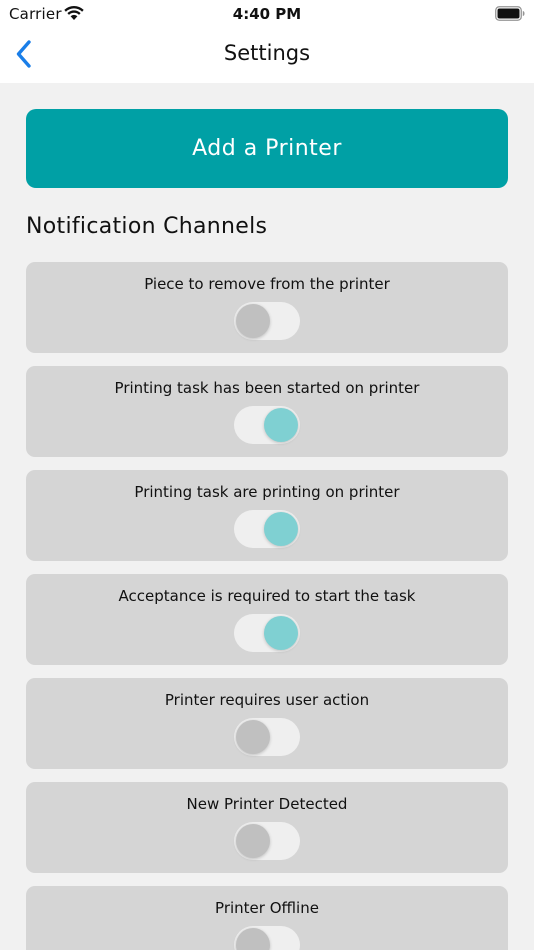 The height and width of the screenshot is (950, 534). I want to click on channel-card: Printer Offline, so click(267, 918).